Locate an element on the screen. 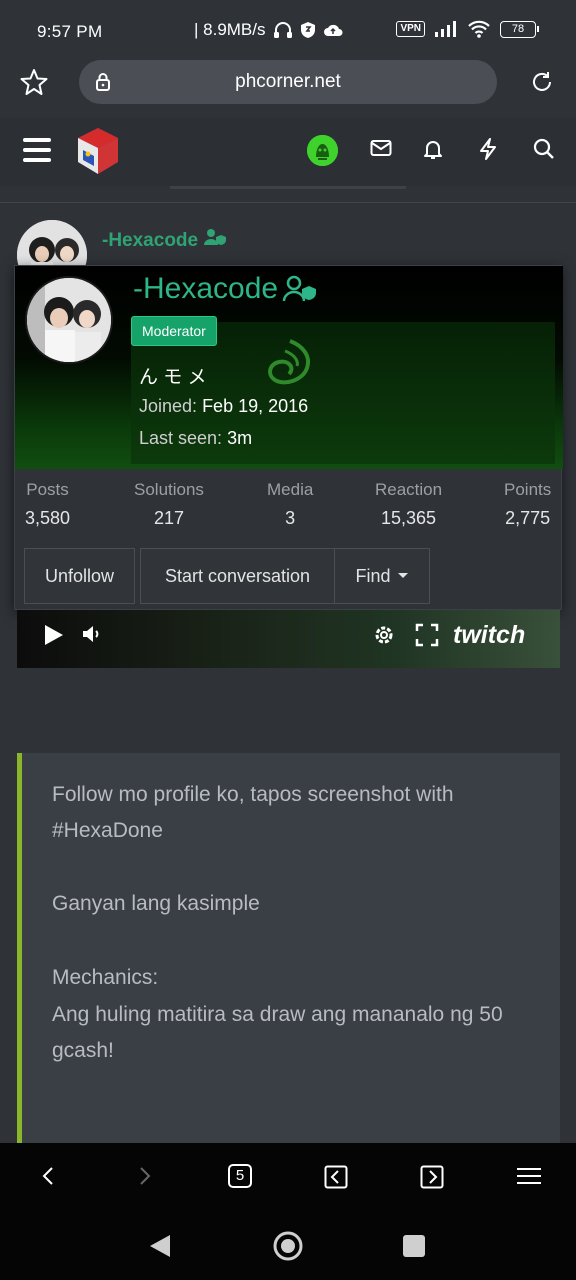  post-text-line: Mechanics: is located at coordinates (105, 977).